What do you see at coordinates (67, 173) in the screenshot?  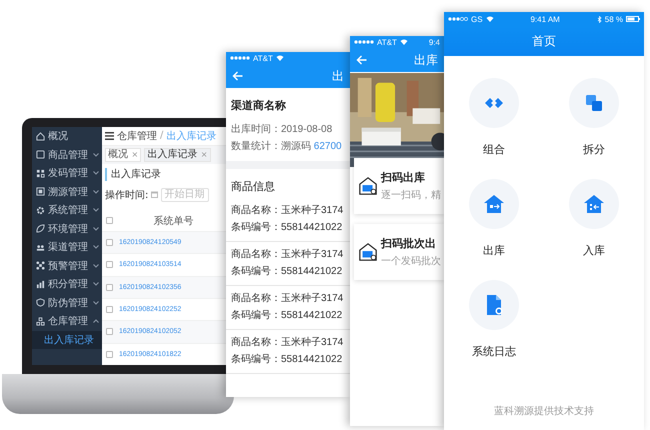 I see `sidebar-item: 发码管理` at bounding box center [67, 173].